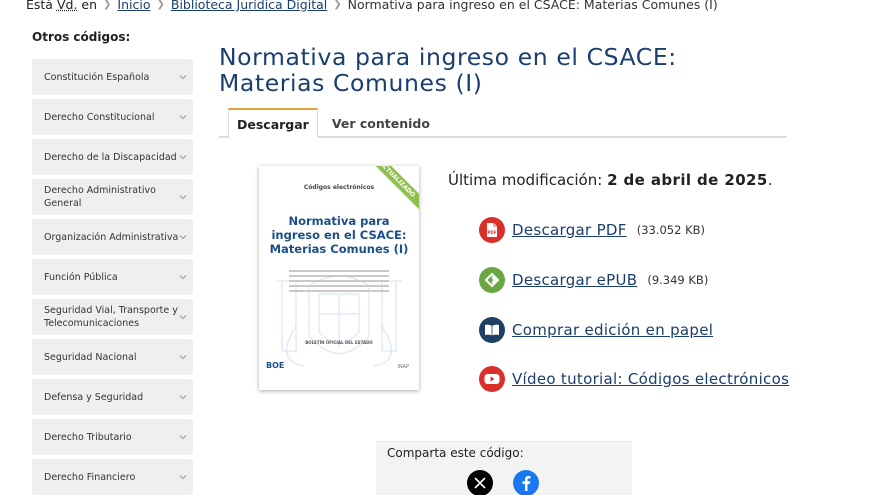 This screenshot has width=880, height=495. I want to click on sidebar-item-label: Organización Administrativa, so click(111, 237).